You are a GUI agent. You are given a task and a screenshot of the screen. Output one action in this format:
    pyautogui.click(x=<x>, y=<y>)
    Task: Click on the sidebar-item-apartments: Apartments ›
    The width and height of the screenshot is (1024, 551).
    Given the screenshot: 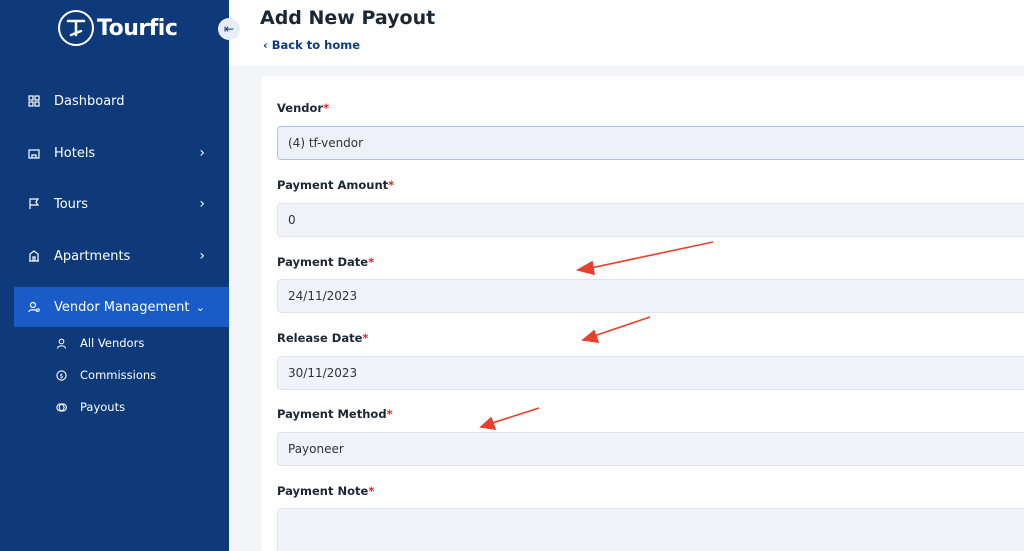 What is the action you would take?
    pyautogui.click(x=121, y=256)
    